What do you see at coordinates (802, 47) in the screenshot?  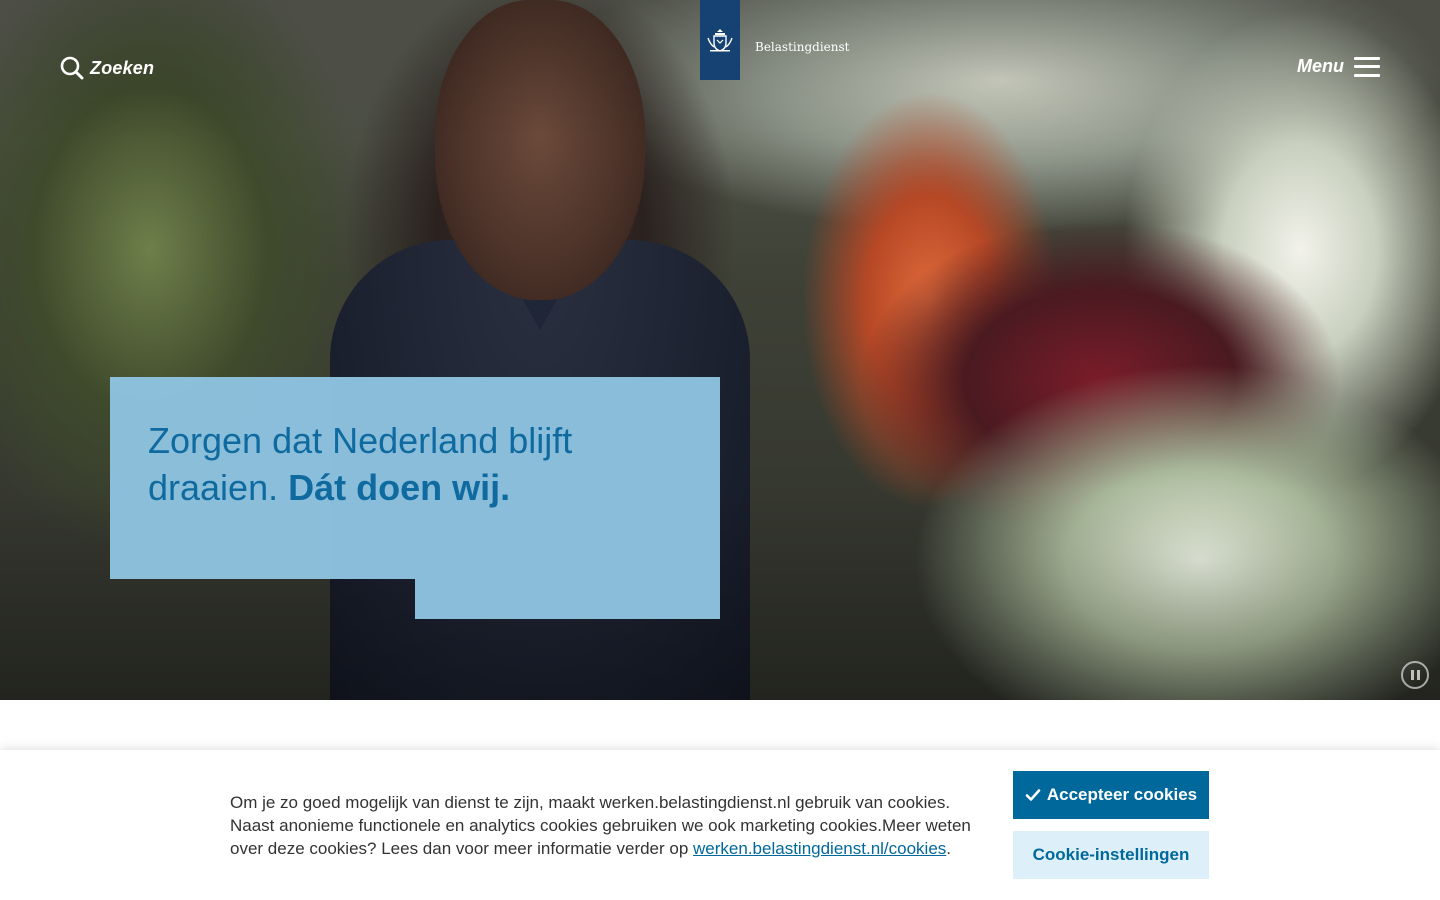 I see `logo-wordmark: Belastingdienst` at bounding box center [802, 47].